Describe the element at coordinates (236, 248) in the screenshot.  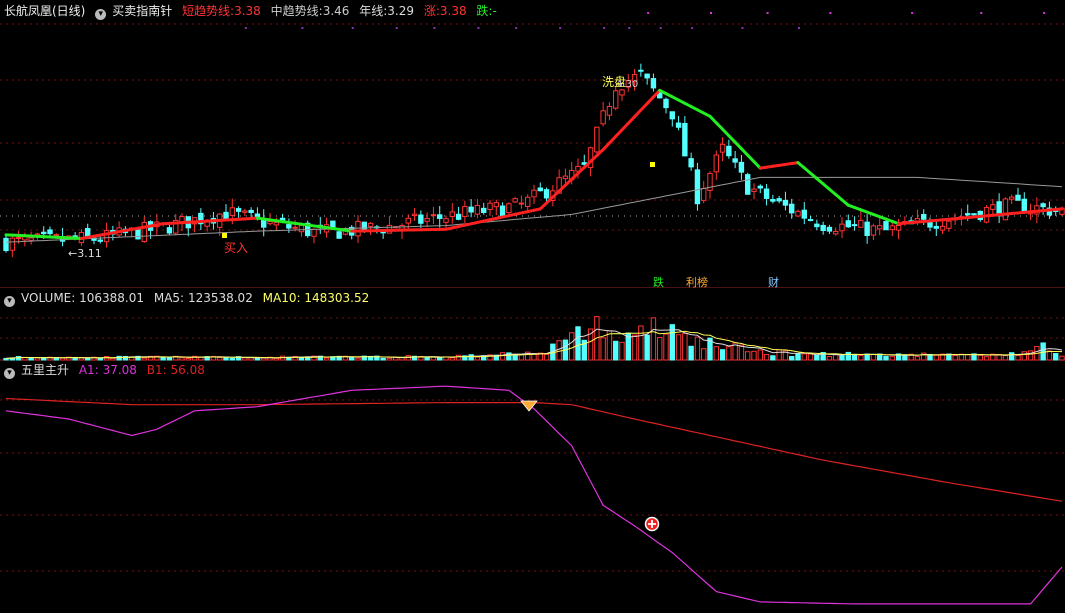
I see `buy-signal-label: 买入` at that location.